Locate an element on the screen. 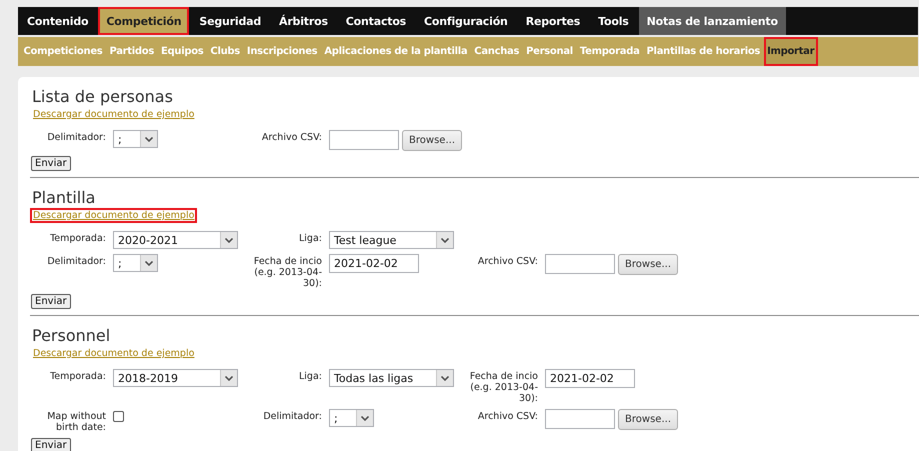 The height and width of the screenshot is (451, 919). menu-tab: Contactos is located at coordinates (376, 21).